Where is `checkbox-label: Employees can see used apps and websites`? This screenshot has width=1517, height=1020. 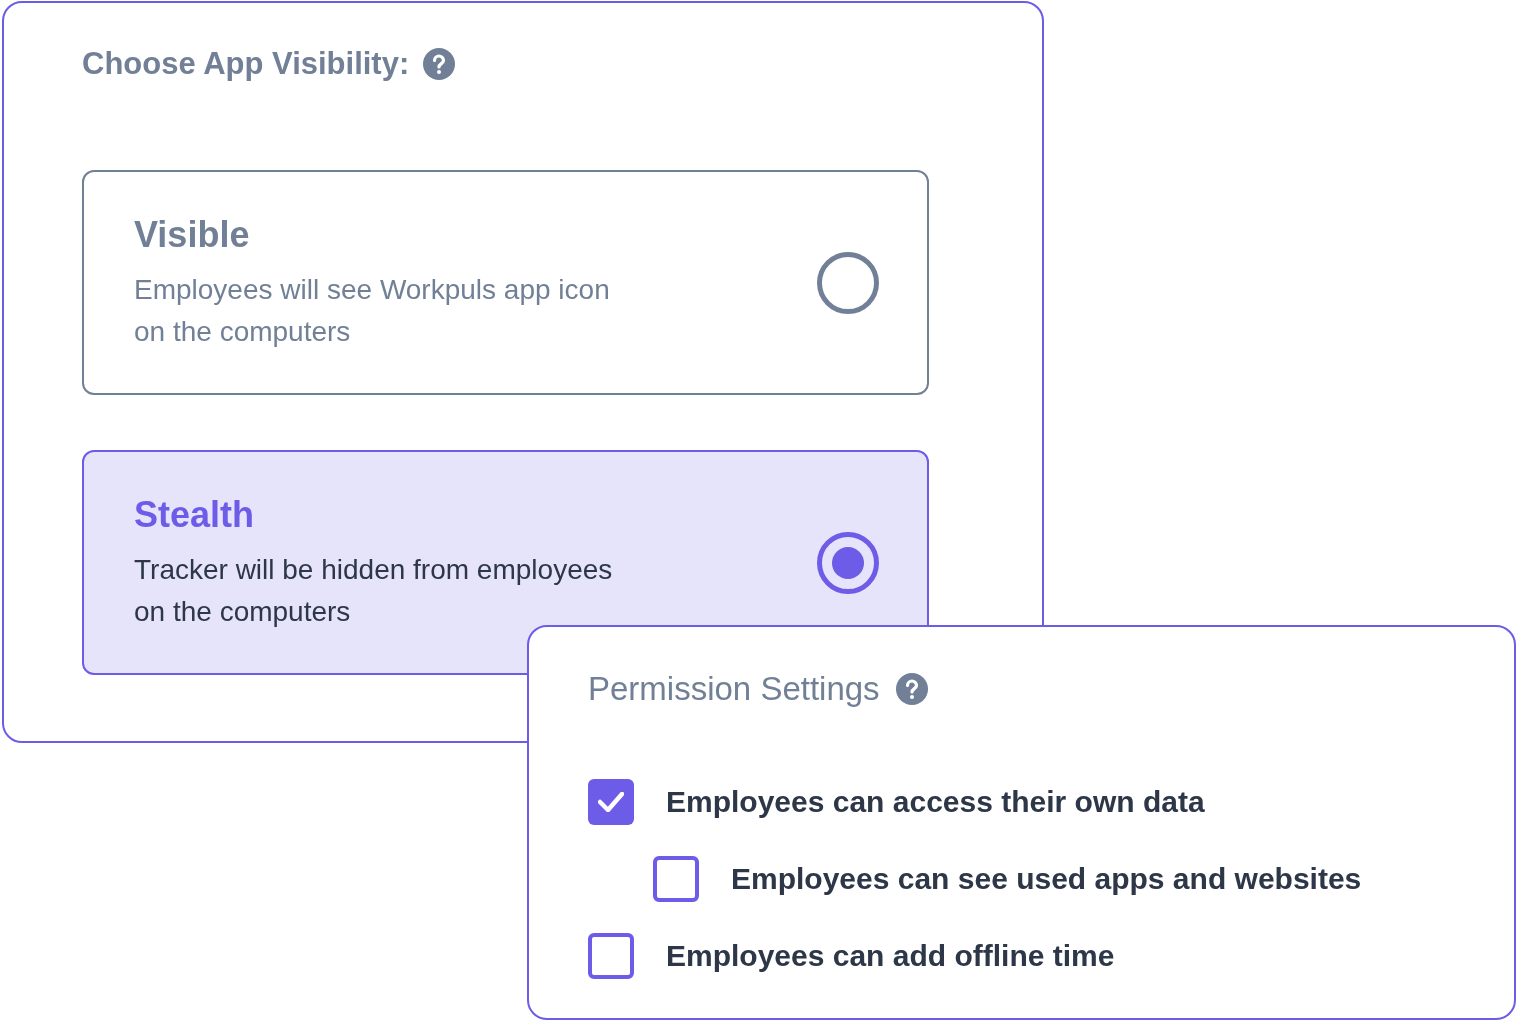
checkbox-label: Employees can see used apps and websites is located at coordinates (1046, 879).